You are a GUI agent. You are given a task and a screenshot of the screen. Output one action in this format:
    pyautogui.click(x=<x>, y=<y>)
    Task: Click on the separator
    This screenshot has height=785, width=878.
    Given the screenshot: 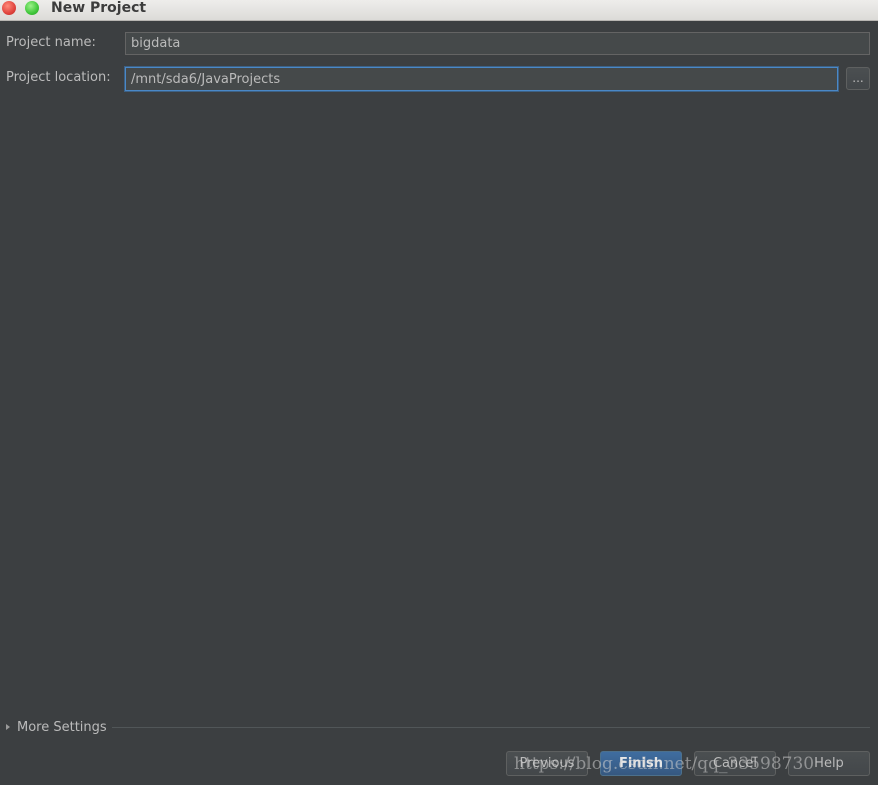 What is the action you would take?
    pyautogui.click(x=491, y=727)
    